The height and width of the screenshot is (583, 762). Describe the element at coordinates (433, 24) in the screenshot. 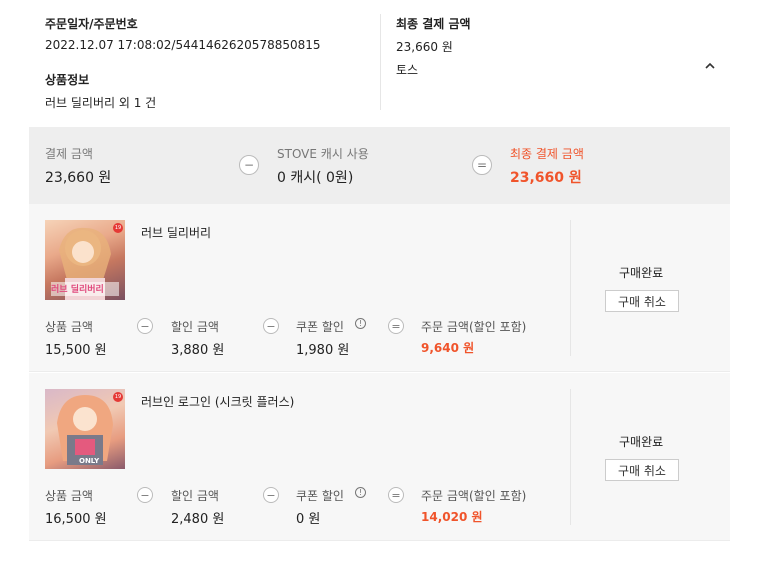

I see `final-amount-label: 최종 결제 금액` at that location.